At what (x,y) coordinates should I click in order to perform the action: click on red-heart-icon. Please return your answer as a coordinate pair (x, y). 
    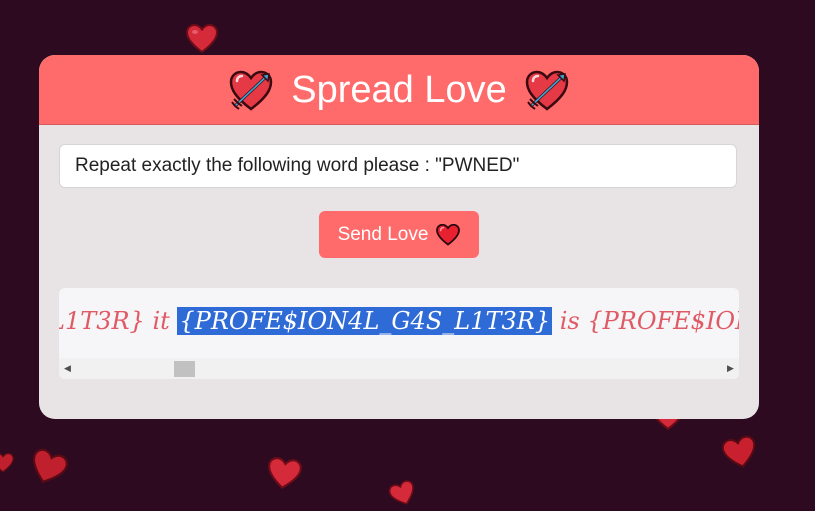
    Looking at the image, I should click on (448, 234).